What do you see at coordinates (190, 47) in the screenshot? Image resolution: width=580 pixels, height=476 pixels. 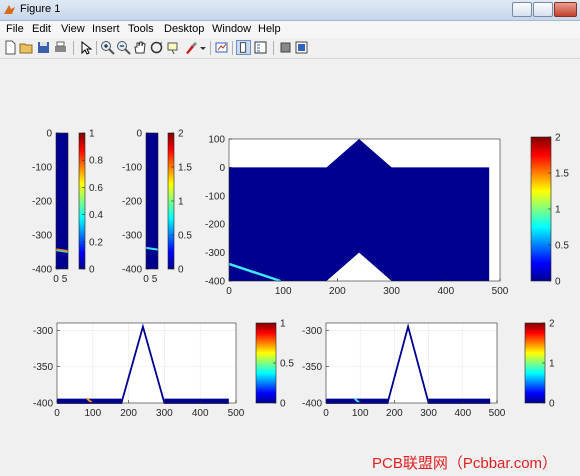 I see `brush-icon` at bounding box center [190, 47].